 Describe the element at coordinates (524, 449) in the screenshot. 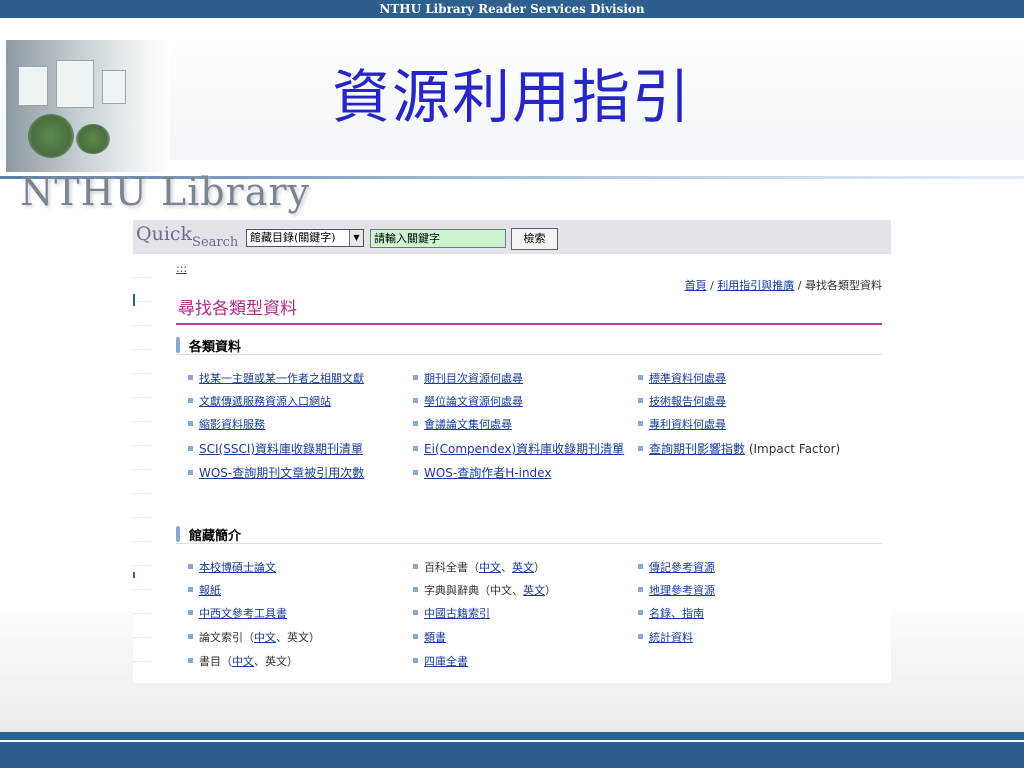

I see `resource-link: Ei(Compendex)資料庫收錄期刊清單` at that location.